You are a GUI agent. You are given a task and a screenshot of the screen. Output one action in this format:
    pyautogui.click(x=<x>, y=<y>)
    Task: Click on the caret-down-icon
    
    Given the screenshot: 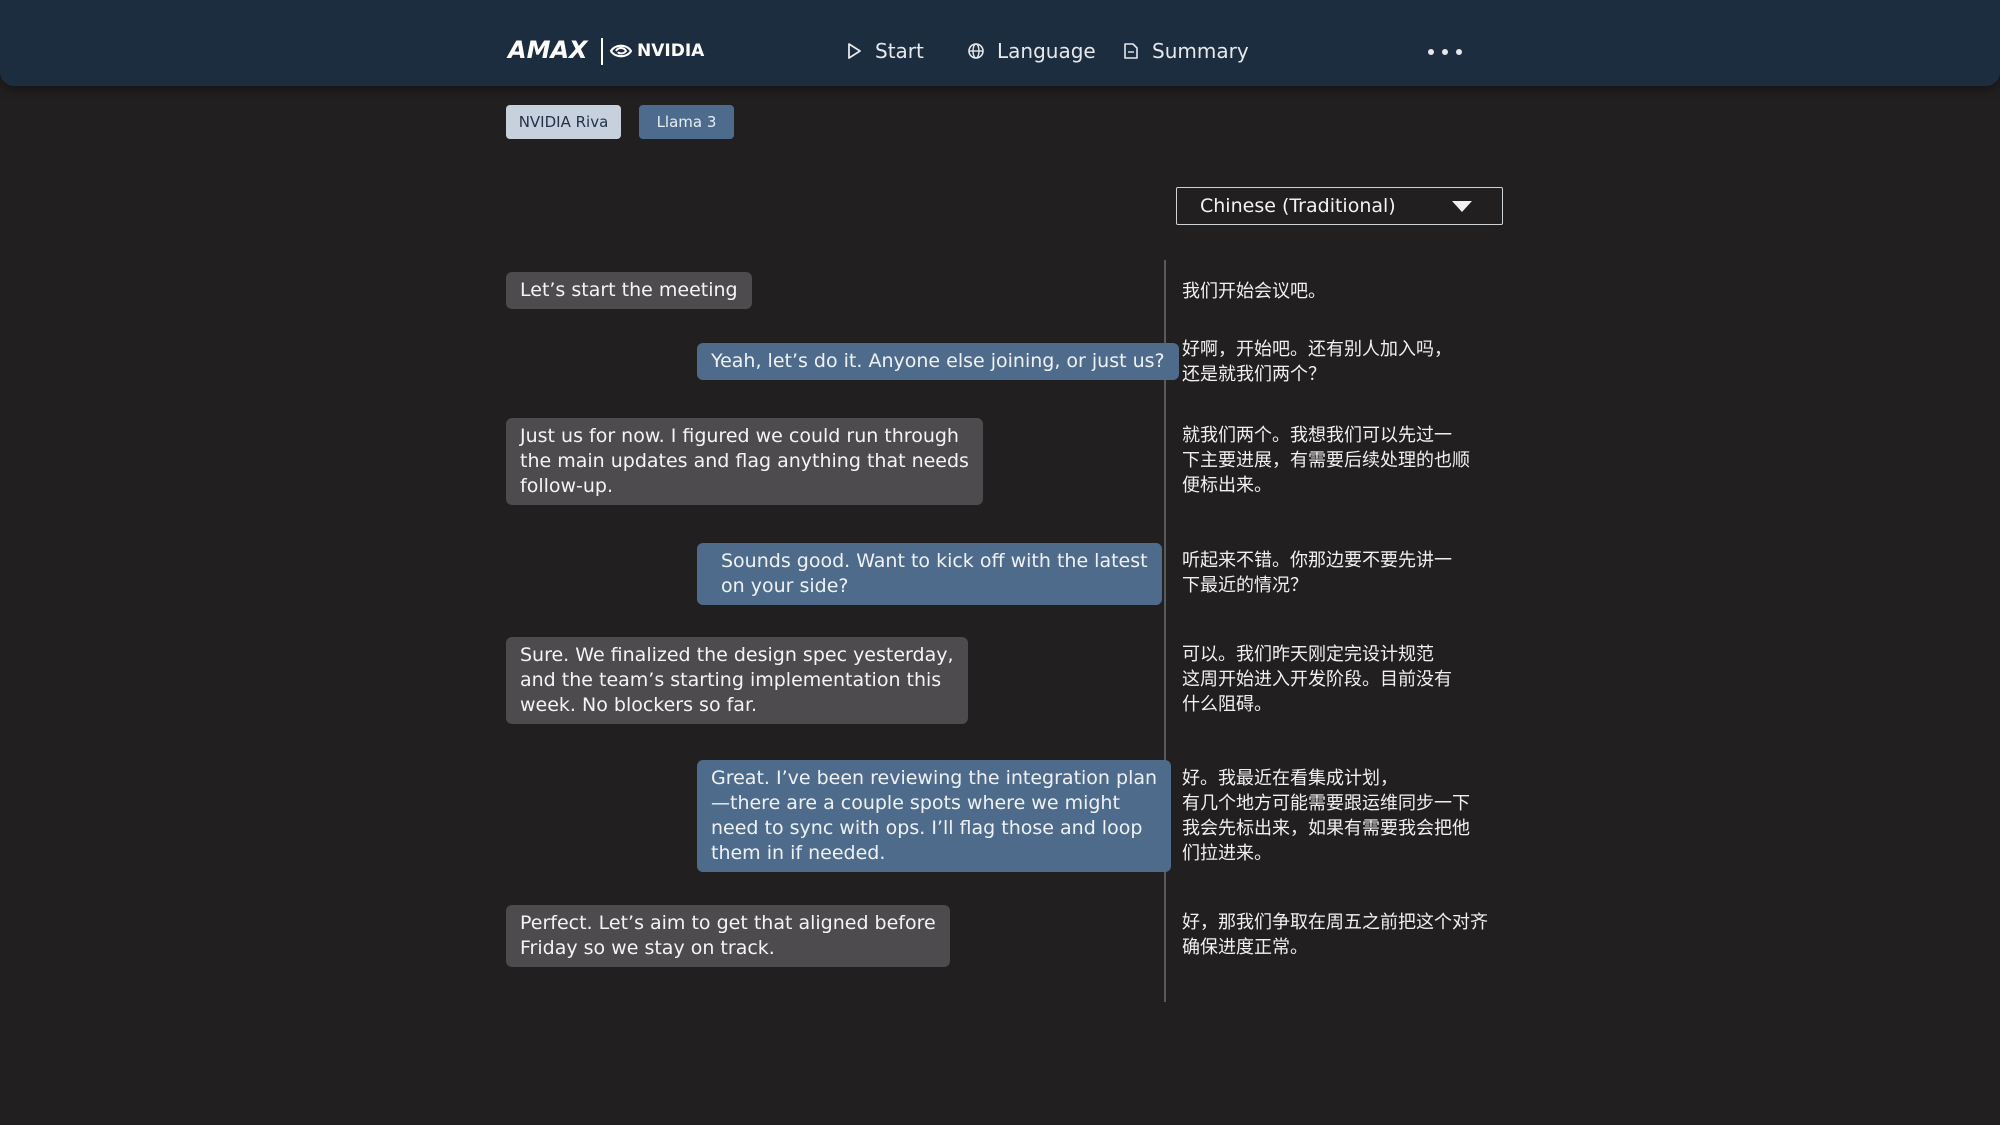 What is the action you would take?
    pyautogui.click(x=1462, y=206)
    